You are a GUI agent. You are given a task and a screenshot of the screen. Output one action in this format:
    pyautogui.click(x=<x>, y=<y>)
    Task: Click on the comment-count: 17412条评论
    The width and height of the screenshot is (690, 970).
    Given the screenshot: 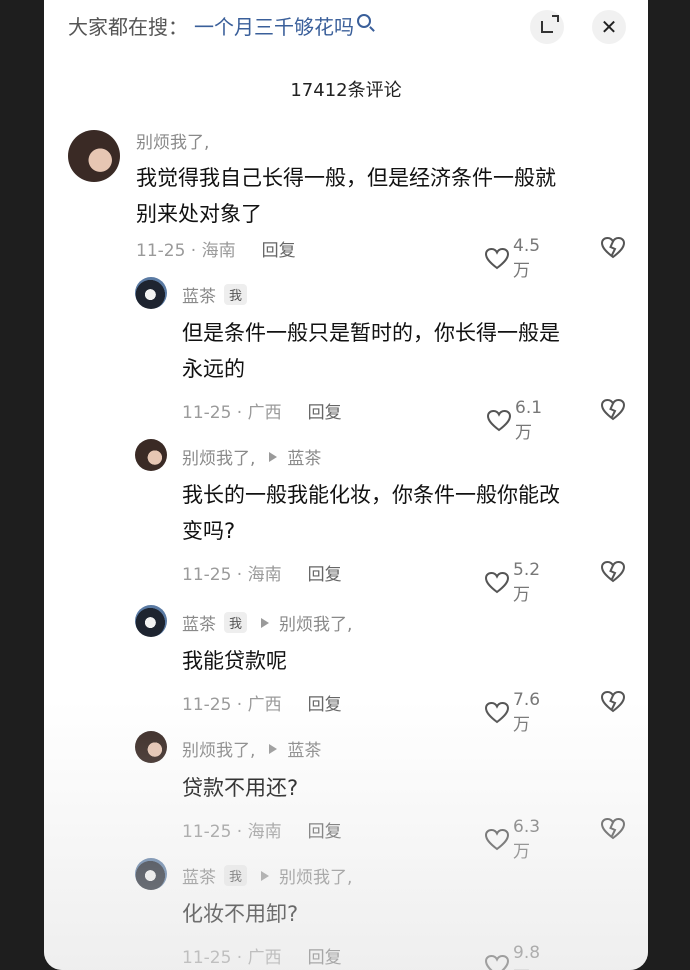 What is the action you would take?
    pyautogui.click(x=346, y=90)
    